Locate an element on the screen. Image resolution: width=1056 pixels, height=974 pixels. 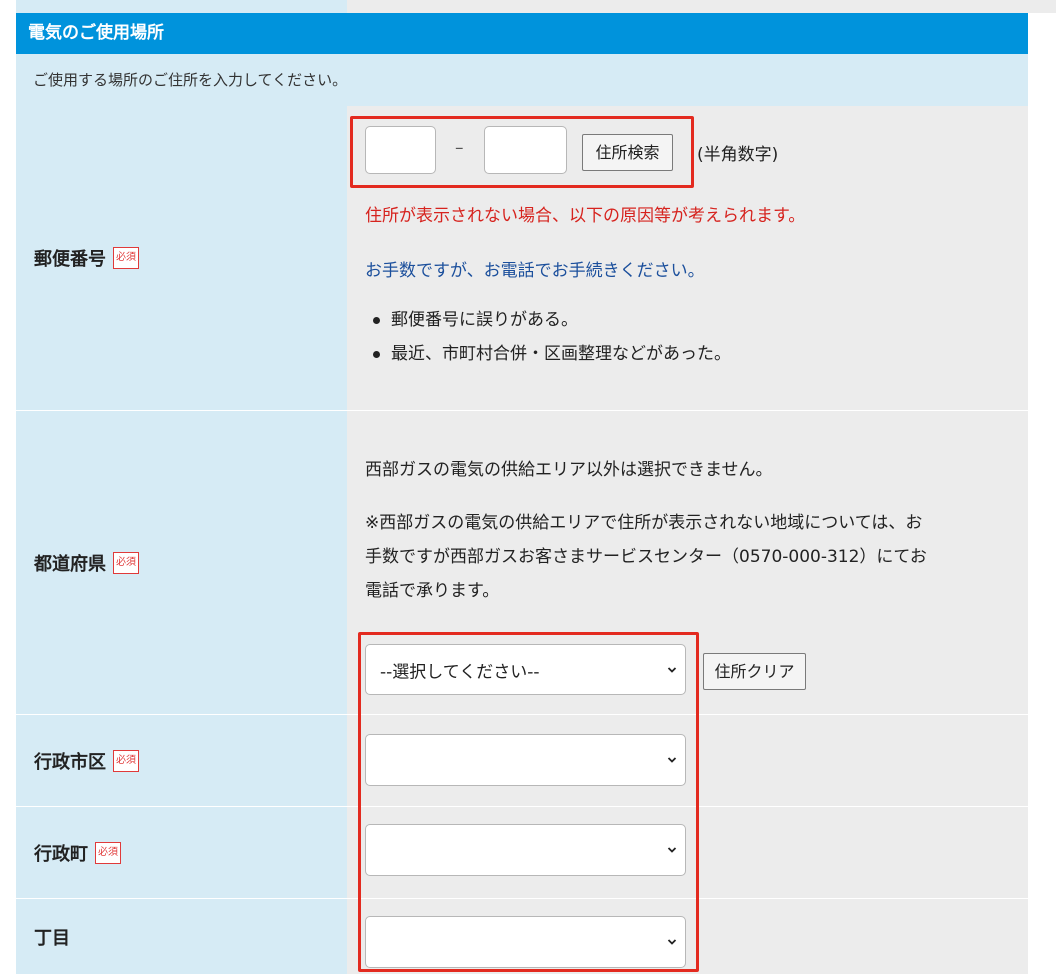
postal-first-input is located at coordinates (400, 150).